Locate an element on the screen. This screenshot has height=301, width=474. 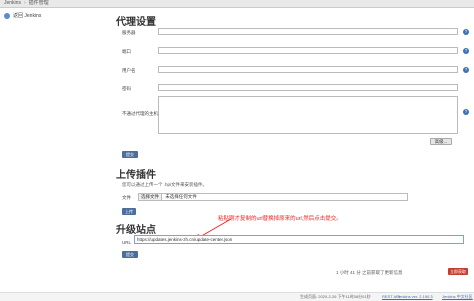
username-label: 用户名 is located at coordinates (129, 70).